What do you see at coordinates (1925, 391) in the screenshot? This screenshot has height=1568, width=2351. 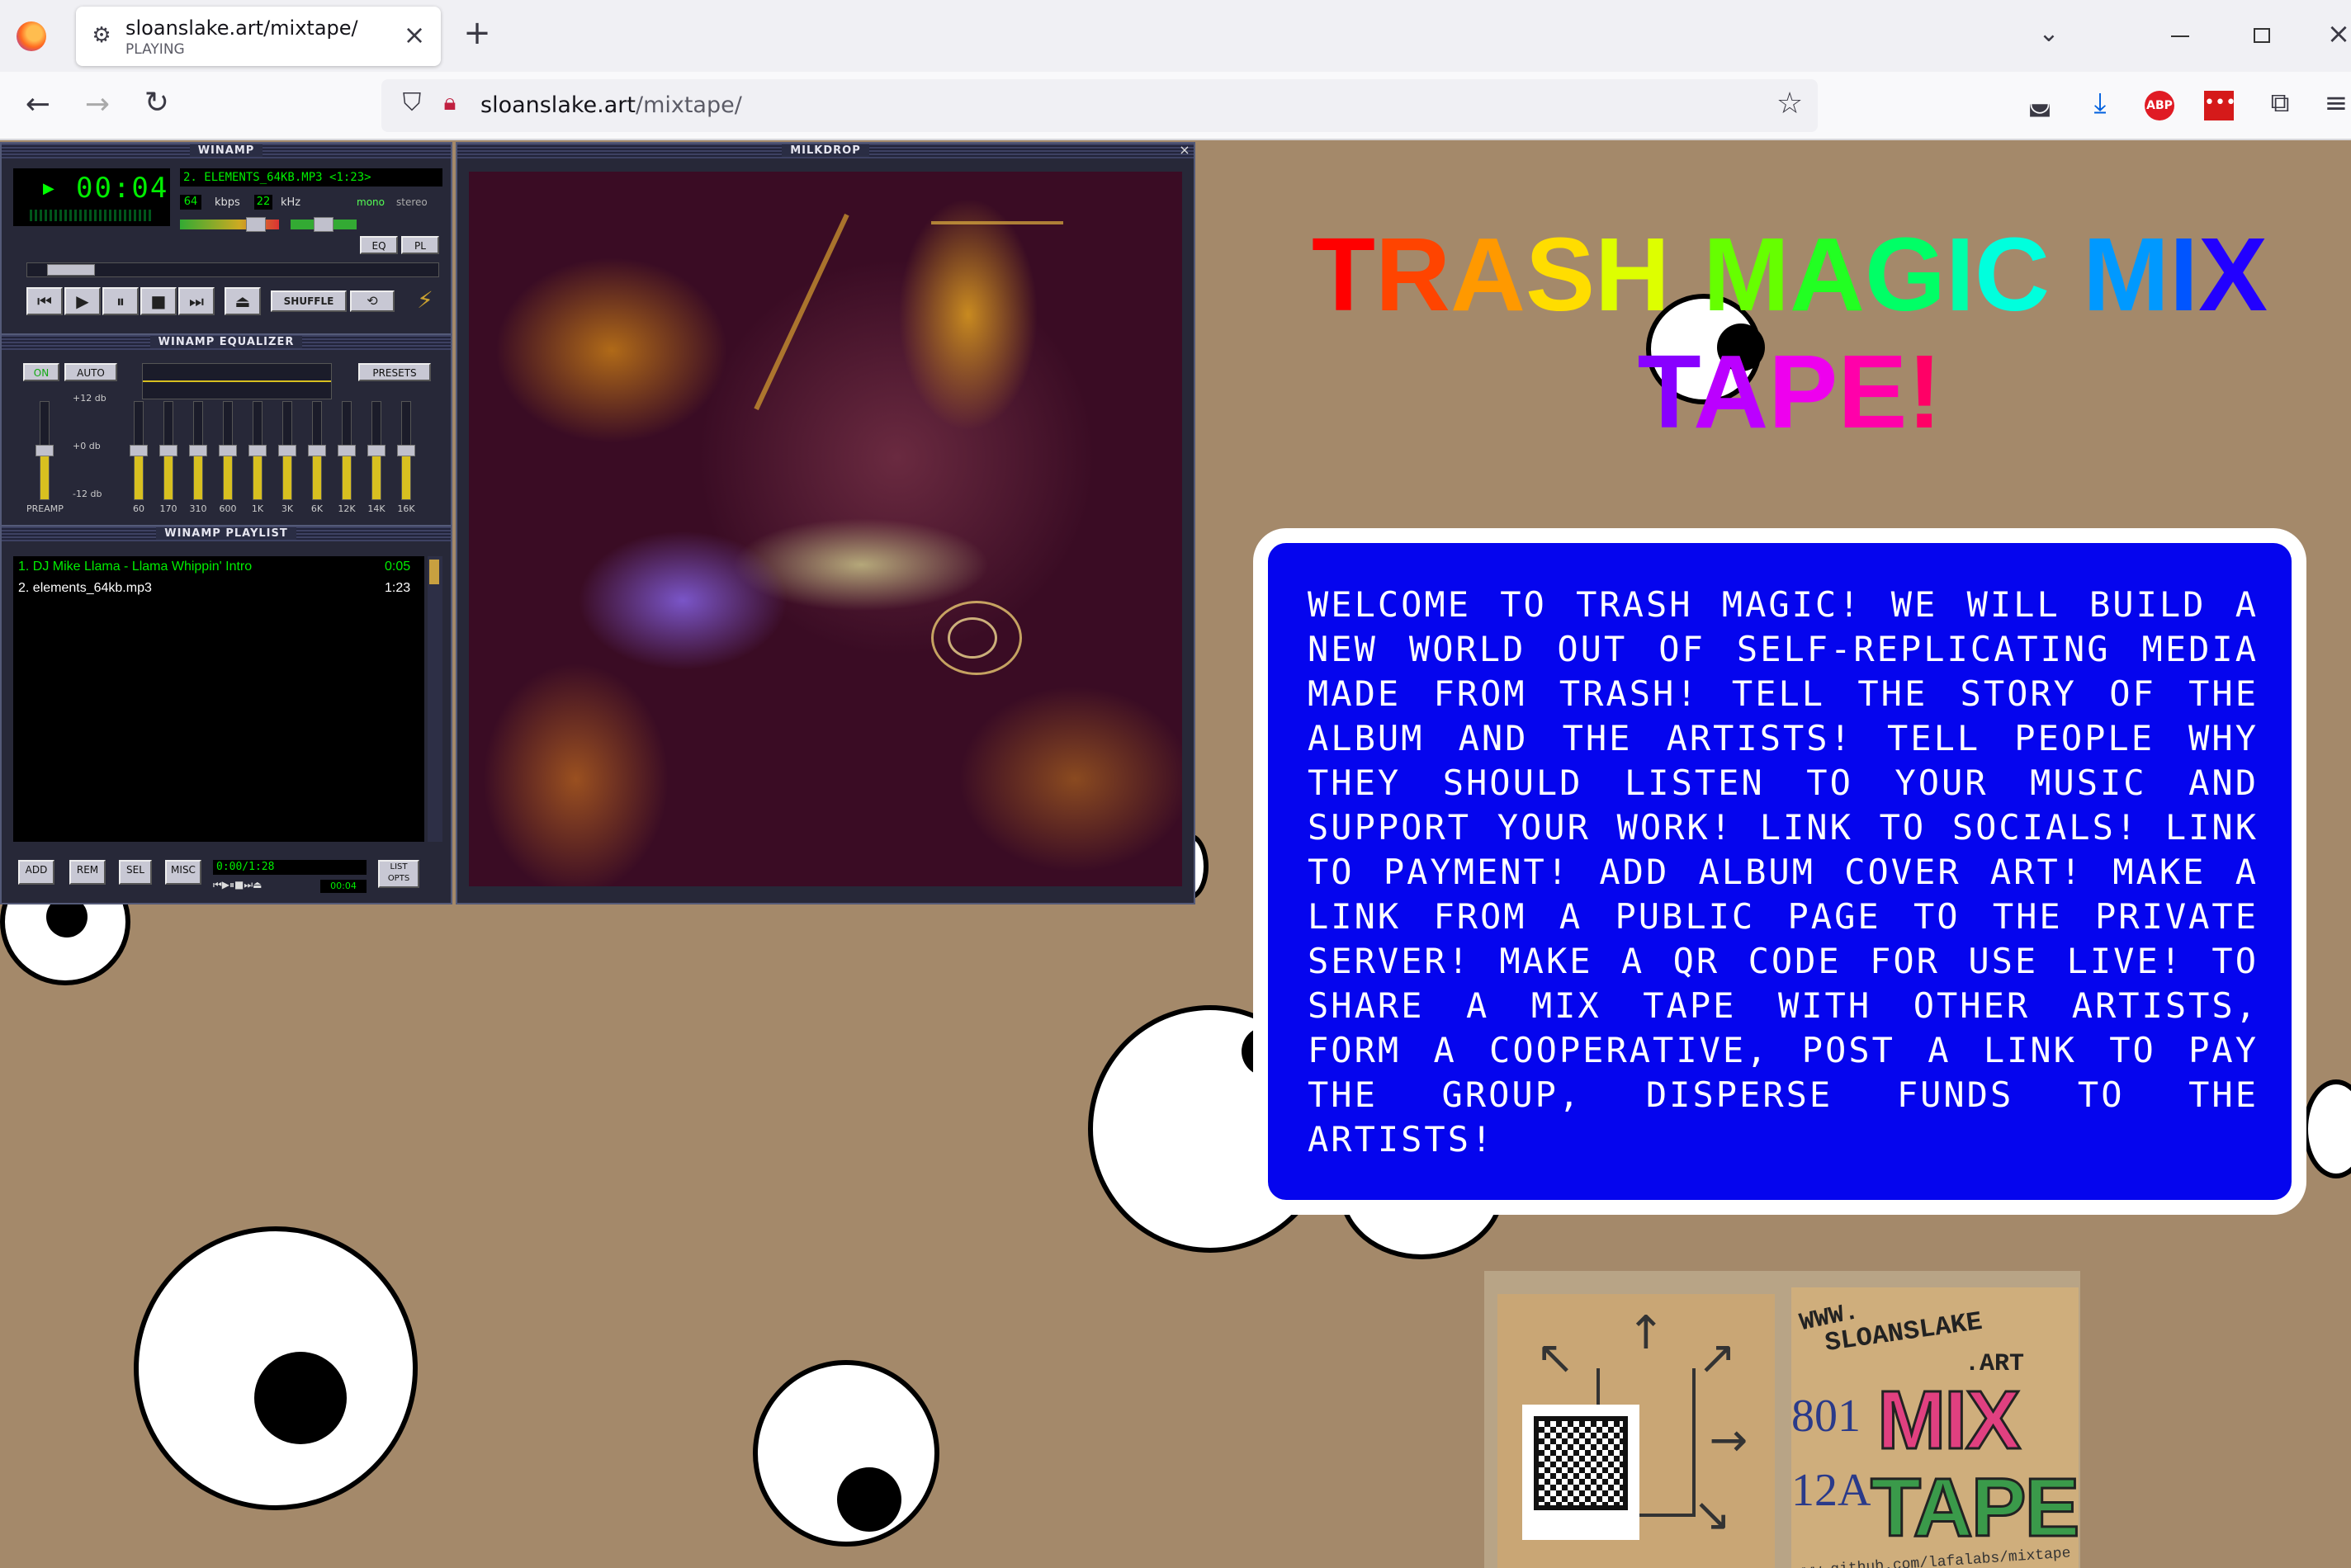 I see `title-letter: !` at bounding box center [1925, 391].